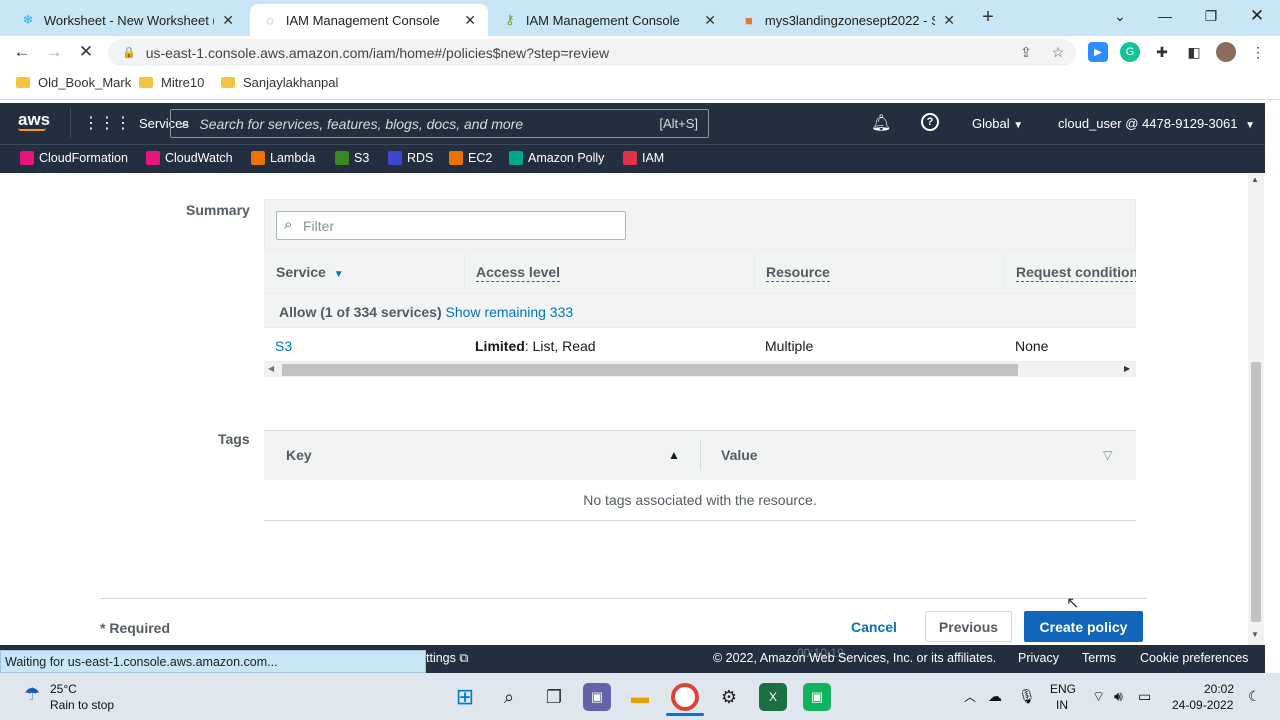  I want to click on grammarly-extension-icon: G, so click(1130, 52).